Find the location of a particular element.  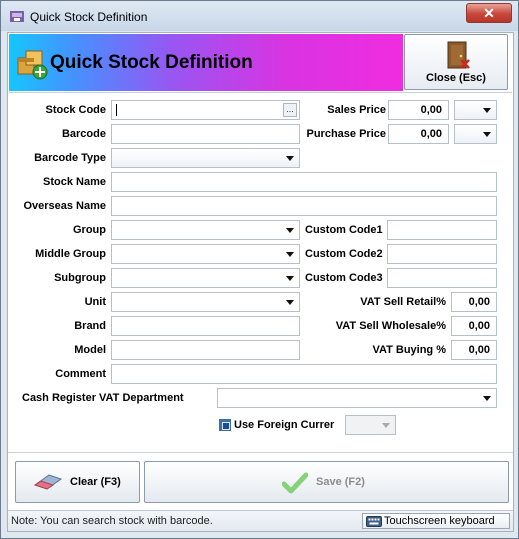

subgroup-select is located at coordinates (205, 278).